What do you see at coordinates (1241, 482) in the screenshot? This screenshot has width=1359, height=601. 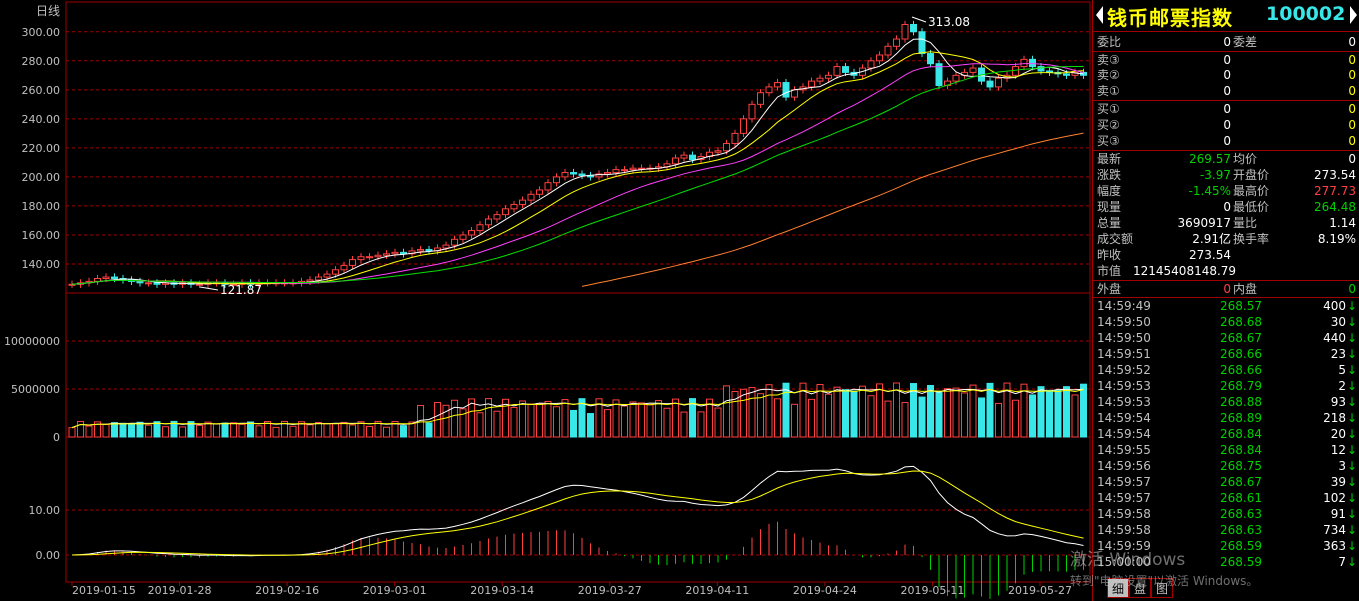 I see `tick-price: 268.67` at bounding box center [1241, 482].